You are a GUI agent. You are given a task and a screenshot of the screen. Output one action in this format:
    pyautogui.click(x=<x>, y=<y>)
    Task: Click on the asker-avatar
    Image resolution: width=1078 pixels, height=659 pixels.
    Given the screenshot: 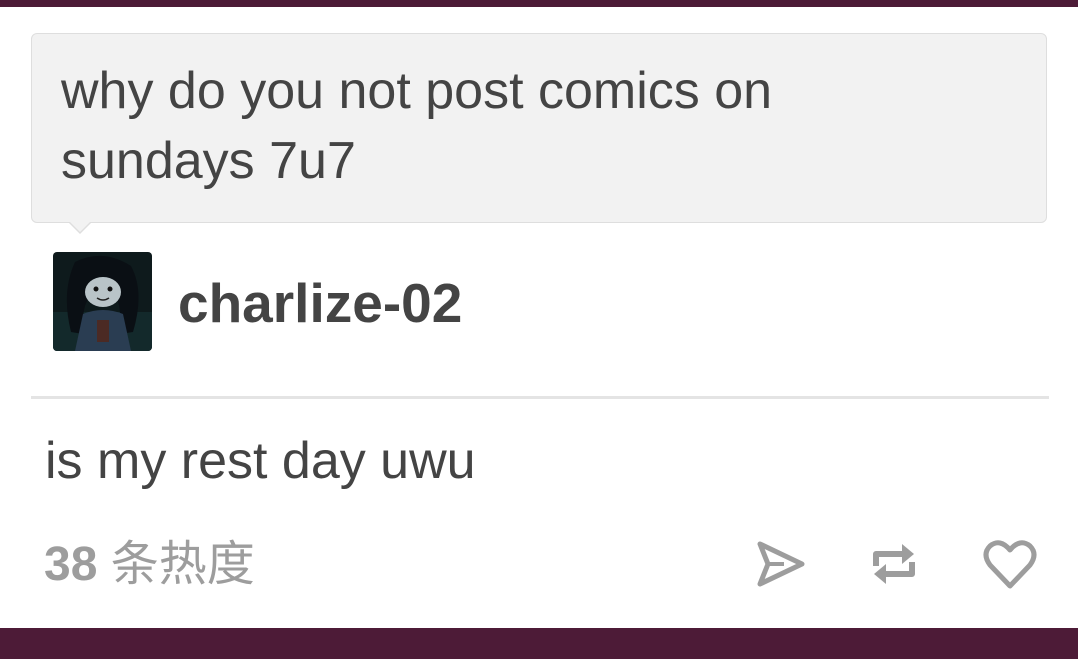 What is the action you would take?
    pyautogui.click(x=102, y=301)
    